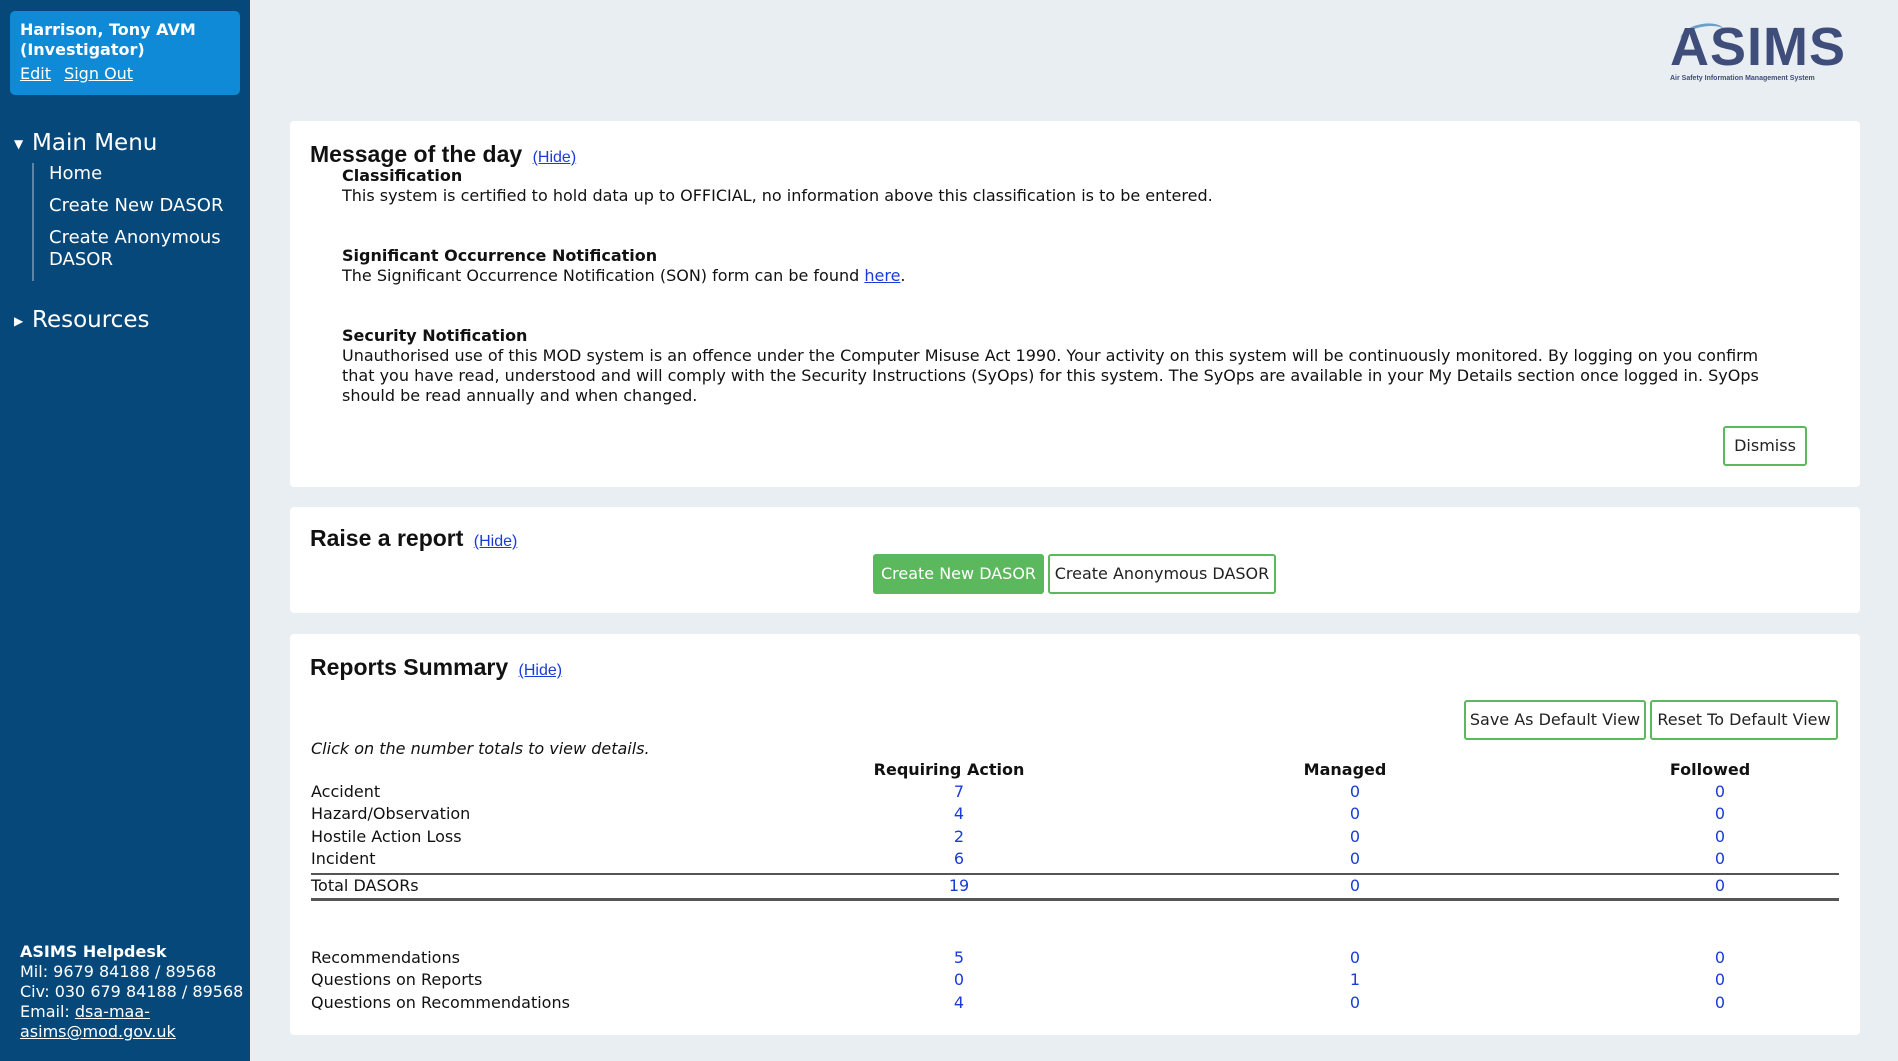  What do you see at coordinates (93, 951) in the screenshot?
I see `helpdesk-title: ASIMS Helpdesk` at bounding box center [93, 951].